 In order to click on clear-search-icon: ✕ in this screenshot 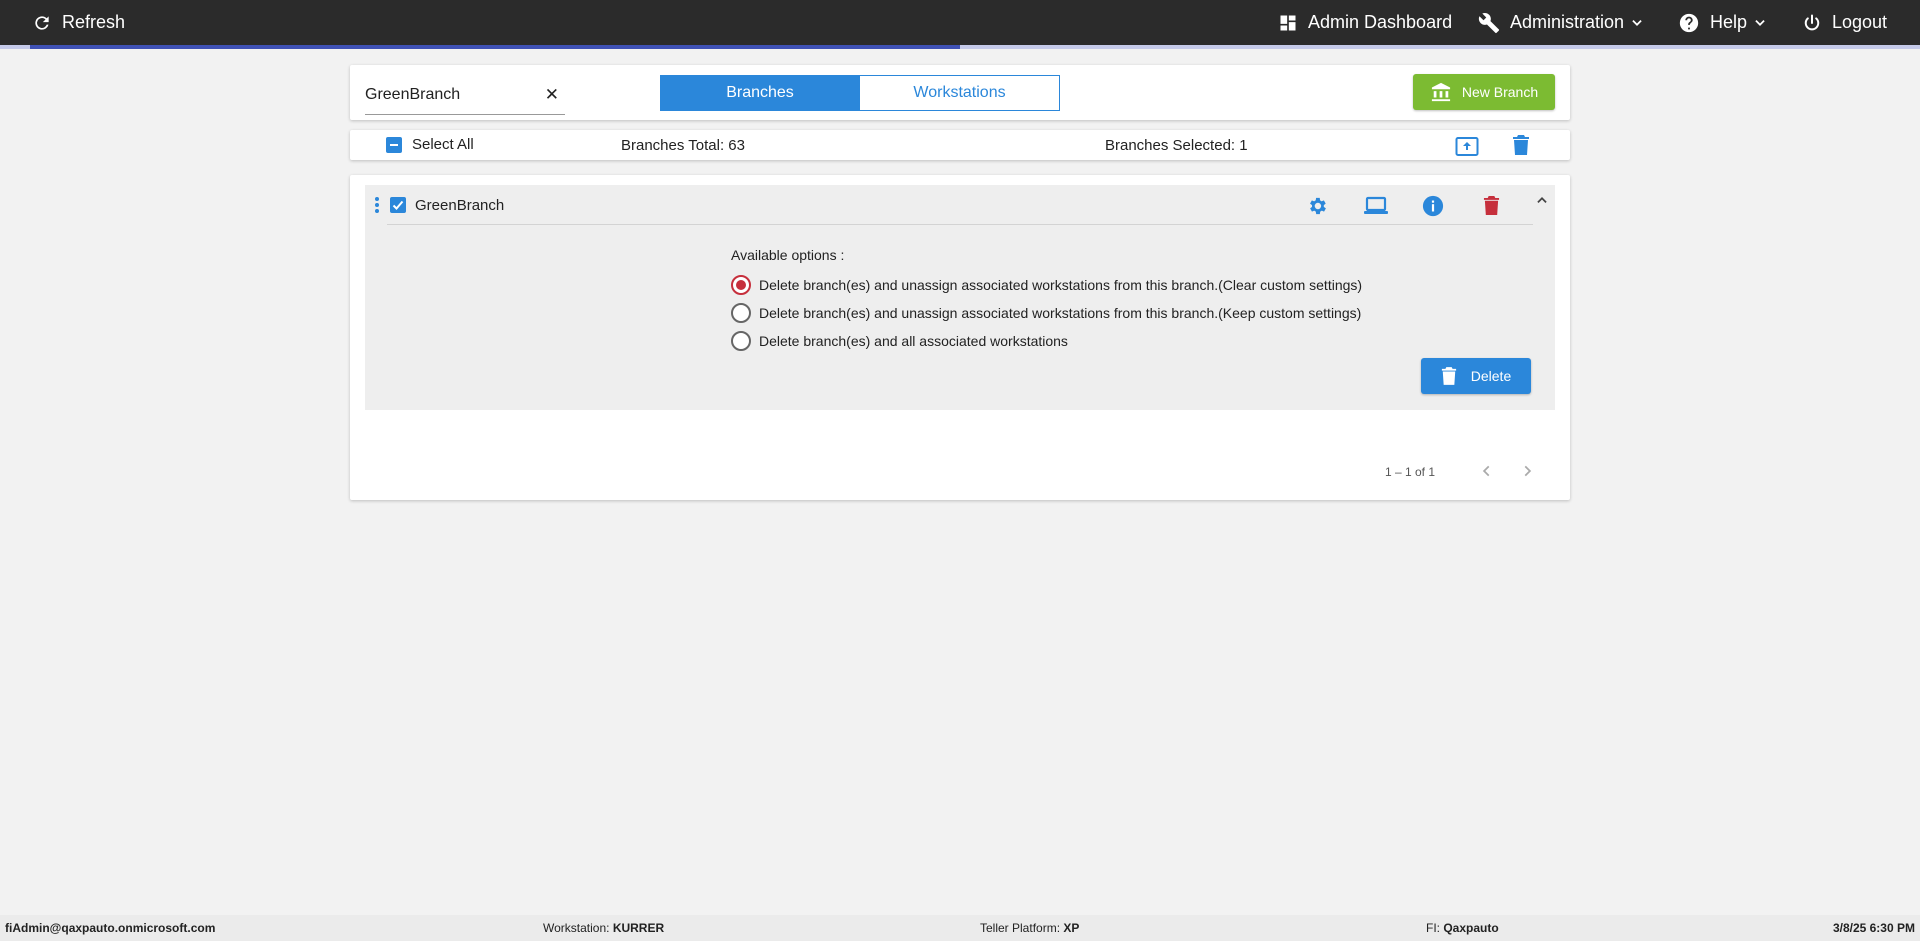, I will do `click(552, 95)`.